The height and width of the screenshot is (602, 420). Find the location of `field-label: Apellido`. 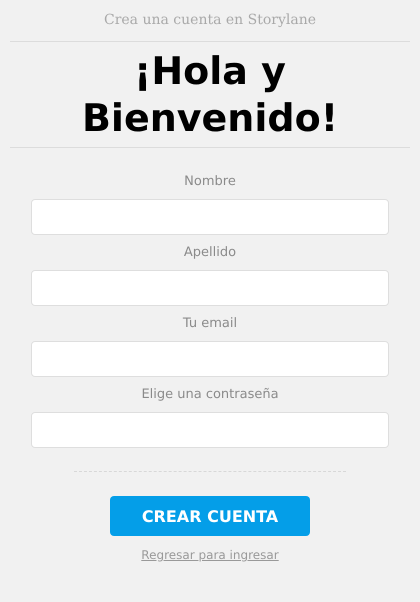

field-label: Apellido is located at coordinates (210, 253).